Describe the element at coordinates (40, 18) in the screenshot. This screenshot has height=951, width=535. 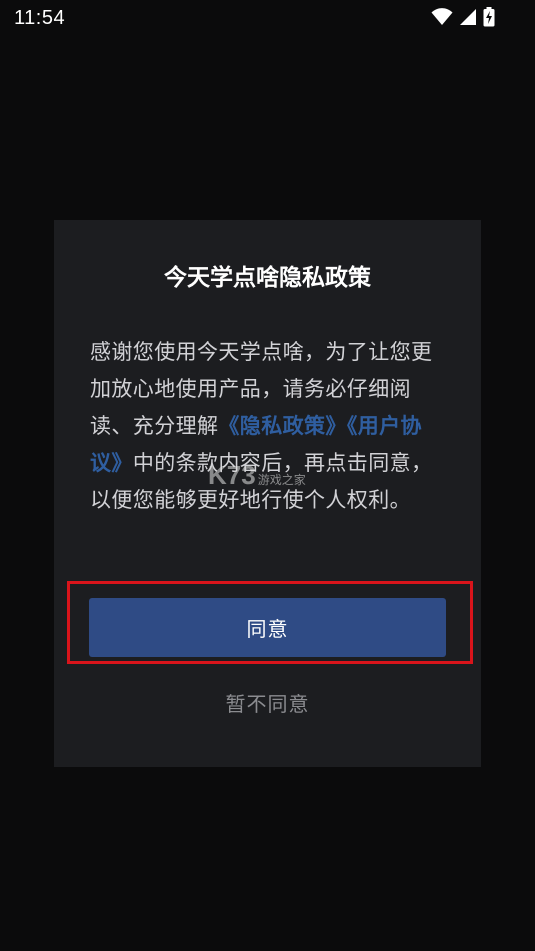
I see `status-time: 11:54` at that location.